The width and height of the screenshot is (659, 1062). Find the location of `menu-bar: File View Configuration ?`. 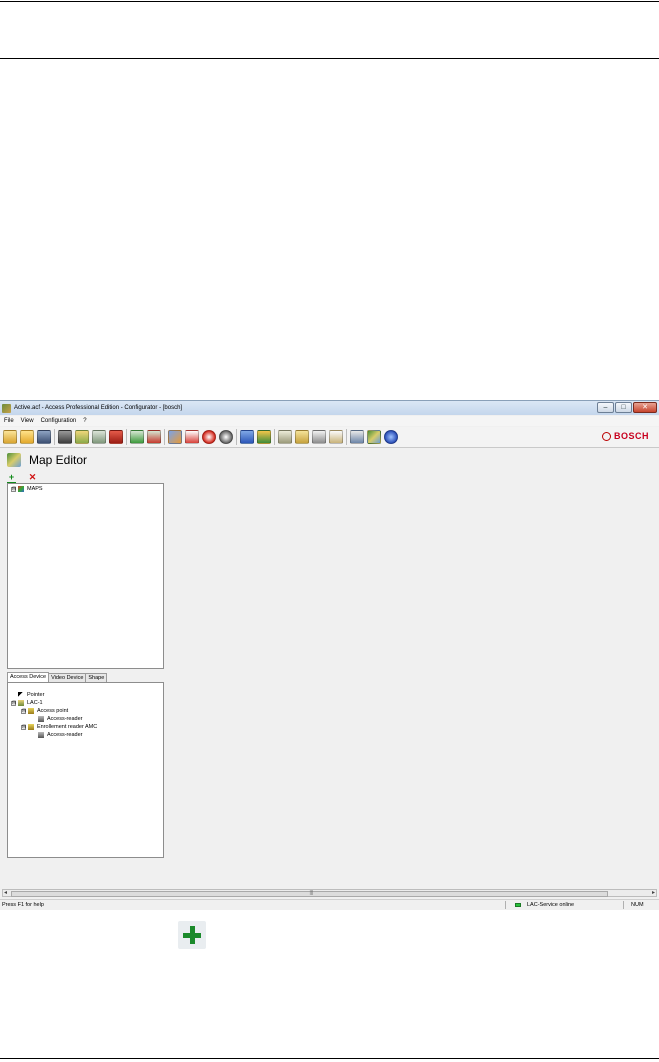

menu-bar: File View Configuration ? is located at coordinates (329, 421).